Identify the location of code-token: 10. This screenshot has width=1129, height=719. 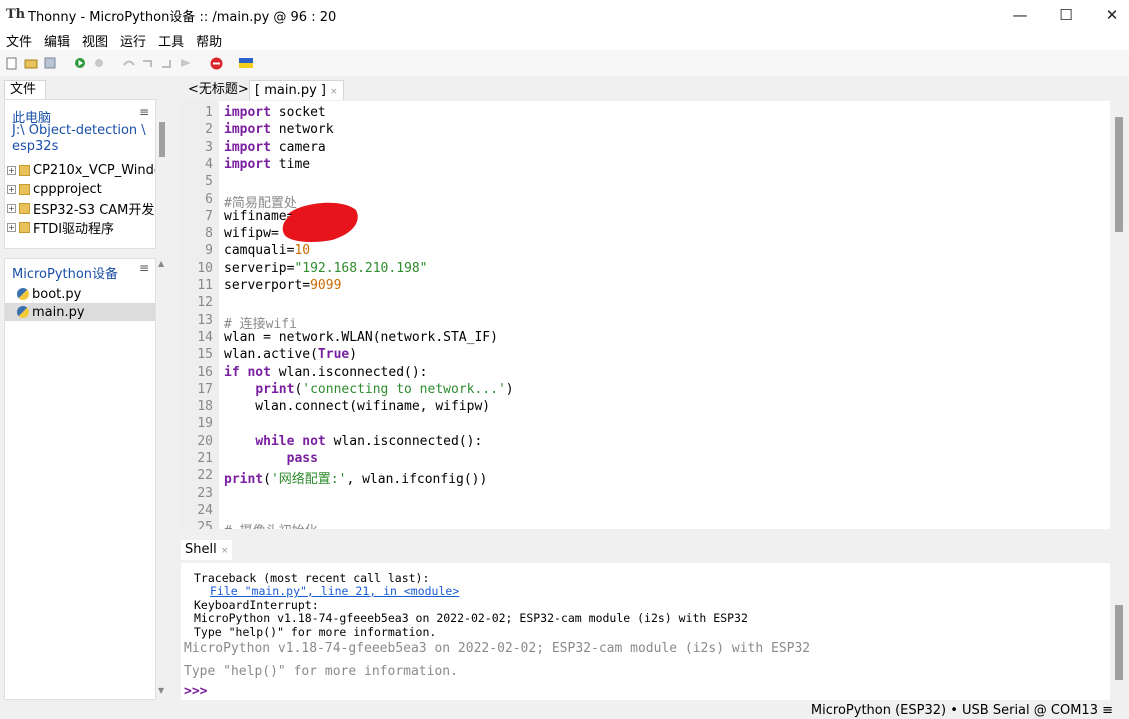
(302, 251).